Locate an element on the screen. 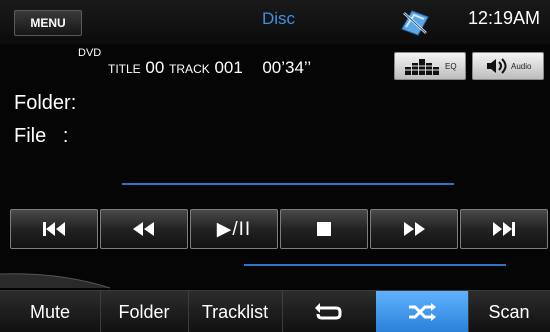  track-label: TRACK is located at coordinates (189, 69).